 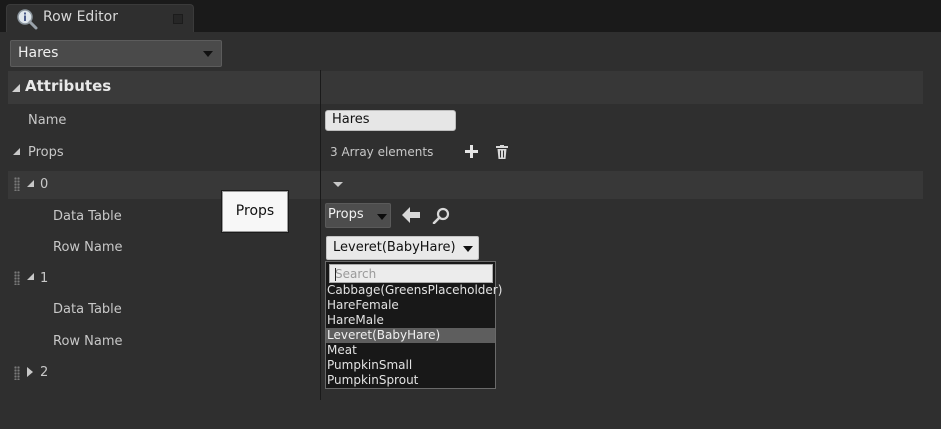 I want to click on dropdown-option-selected: Leveret(BabyHare), so click(x=410, y=335).